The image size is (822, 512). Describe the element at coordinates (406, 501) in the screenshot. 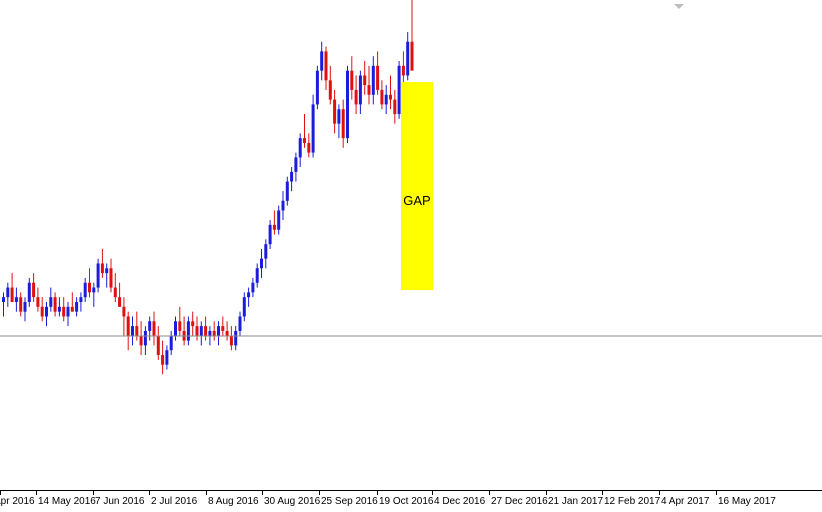

I see `x-tick-label: 19 Oct 2016` at that location.